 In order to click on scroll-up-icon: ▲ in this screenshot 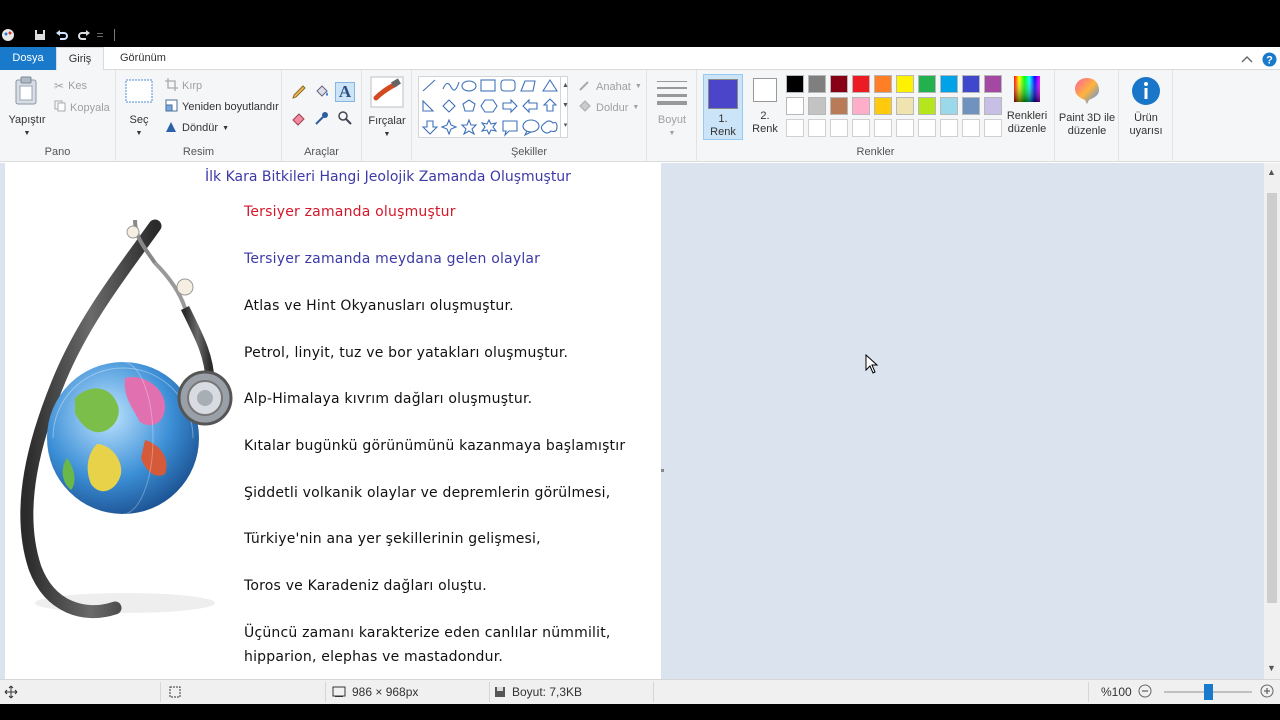, I will do `click(1271, 172)`.